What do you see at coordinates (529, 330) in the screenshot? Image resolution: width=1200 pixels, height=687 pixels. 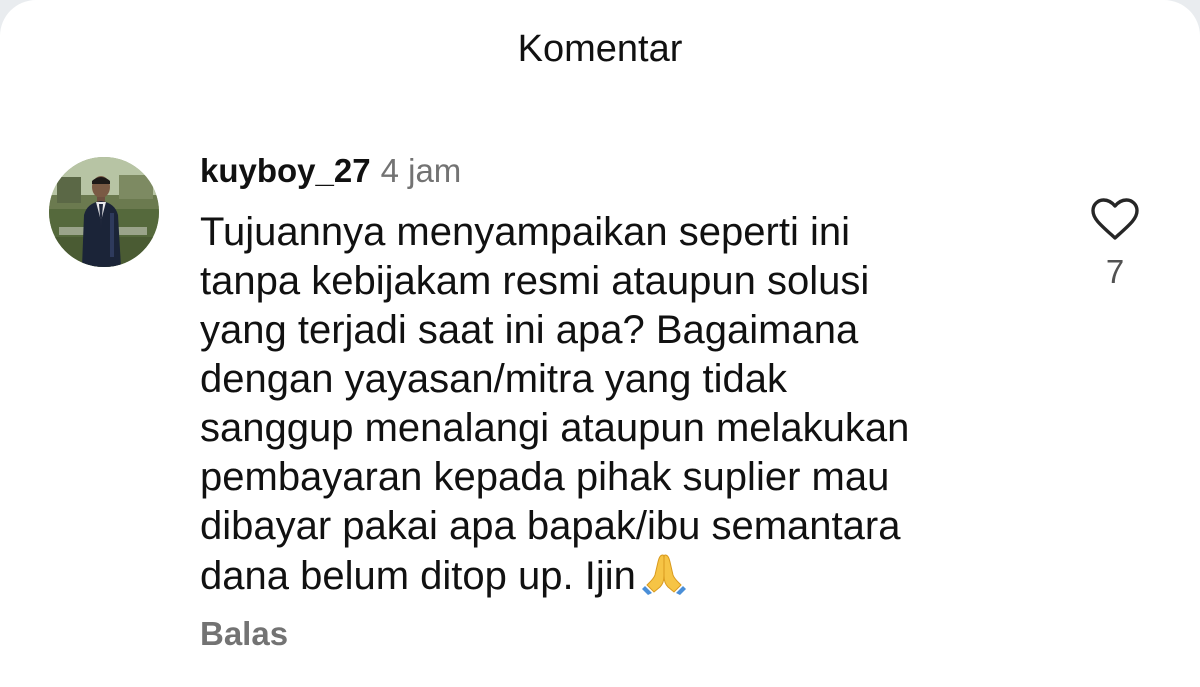 I see `comment-line: yang terjadi saat ini apa? Bagaimana` at bounding box center [529, 330].